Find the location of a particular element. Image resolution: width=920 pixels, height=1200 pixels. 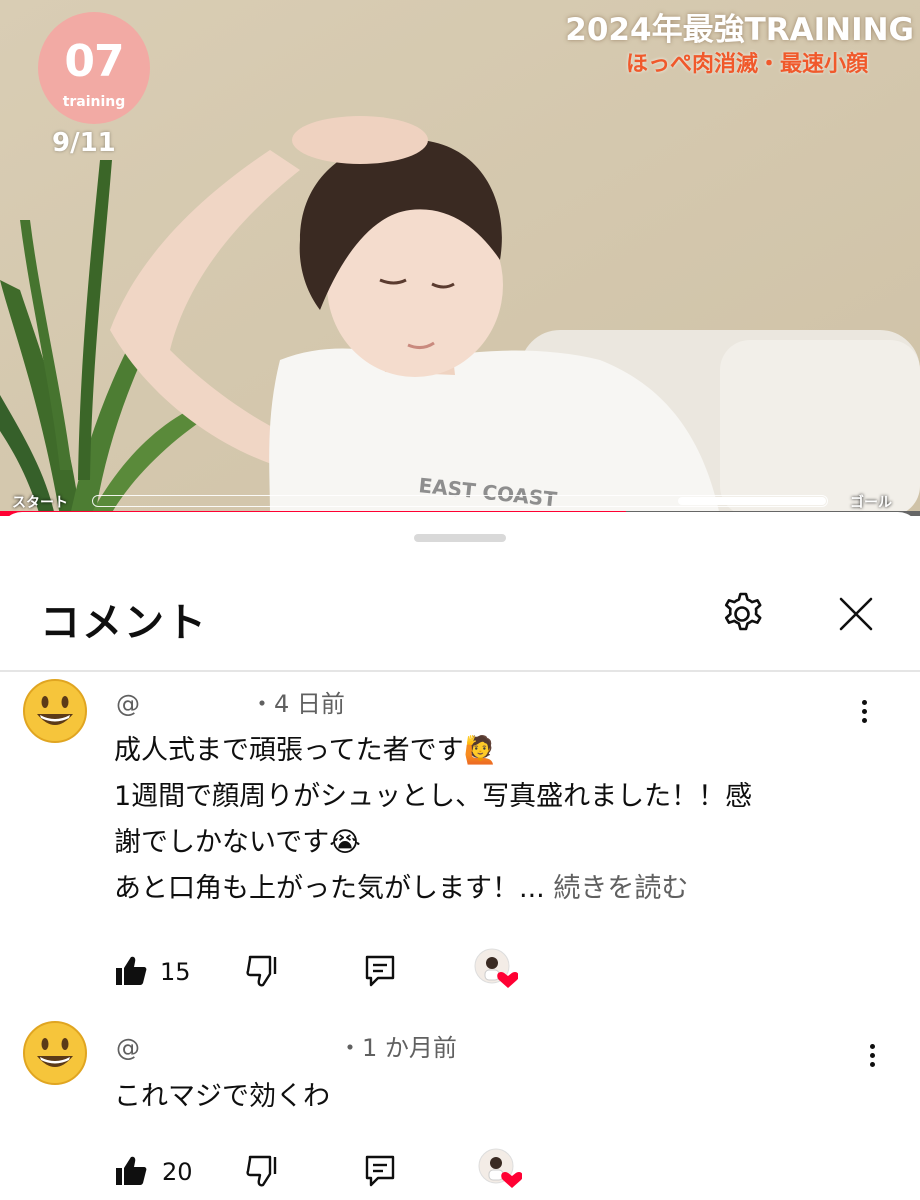

training-number: 07 is located at coordinates (94, 61).